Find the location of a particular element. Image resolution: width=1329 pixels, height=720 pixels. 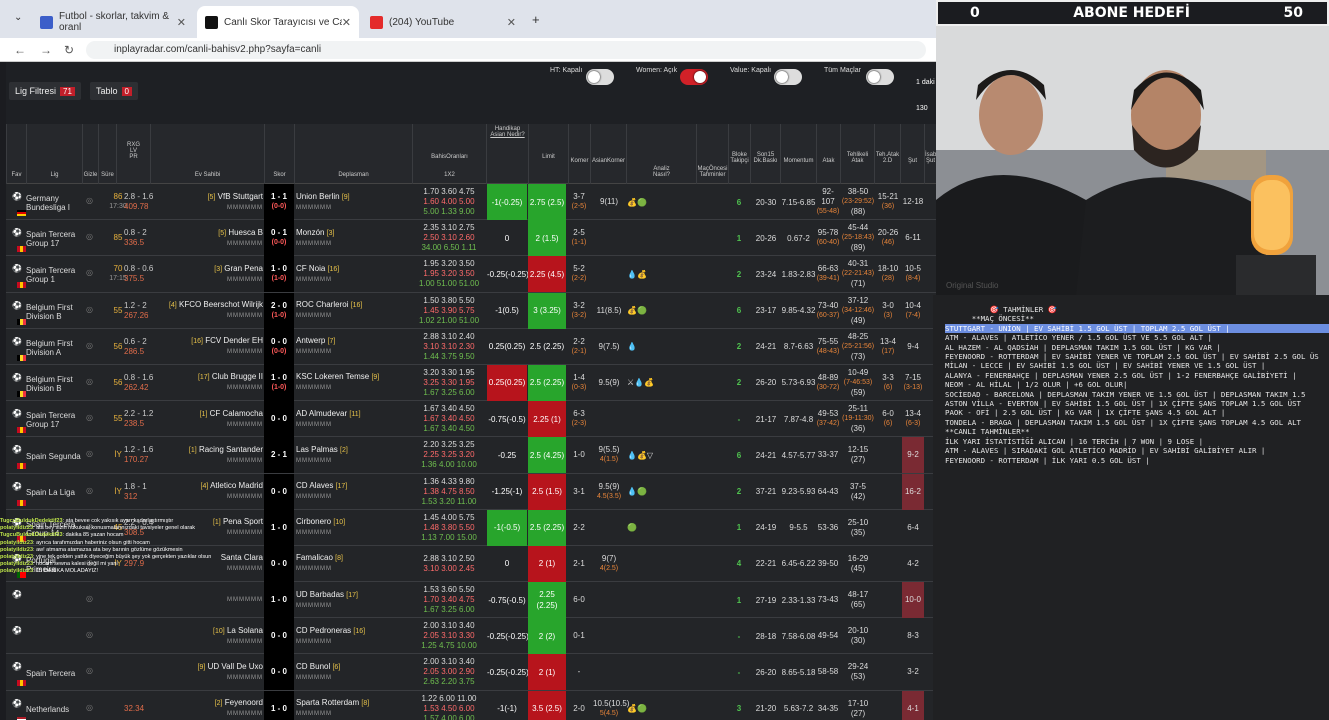

col-bloke: Bloke Takipçi is located at coordinates (739, 154).